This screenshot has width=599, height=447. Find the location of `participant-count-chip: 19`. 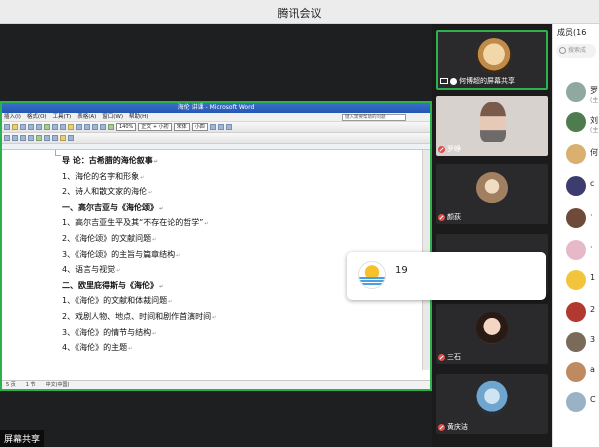

participant-count-chip: 19 is located at coordinates (446, 276).